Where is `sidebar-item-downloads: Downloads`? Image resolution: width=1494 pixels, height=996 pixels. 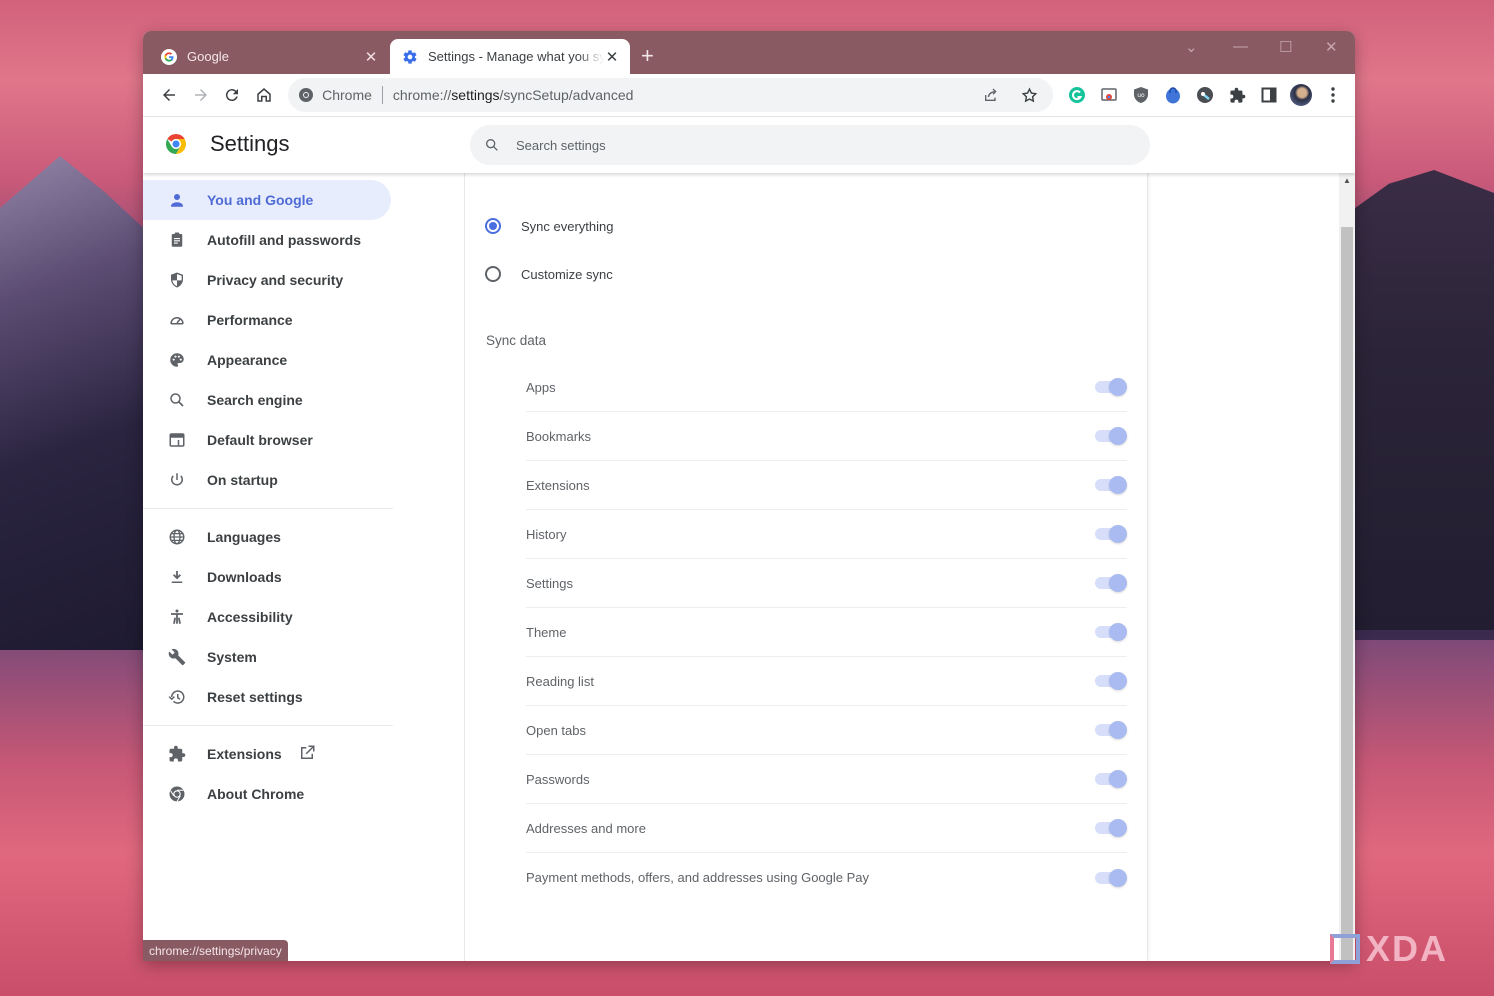 sidebar-item-downloads: Downloads is located at coordinates (267, 577).